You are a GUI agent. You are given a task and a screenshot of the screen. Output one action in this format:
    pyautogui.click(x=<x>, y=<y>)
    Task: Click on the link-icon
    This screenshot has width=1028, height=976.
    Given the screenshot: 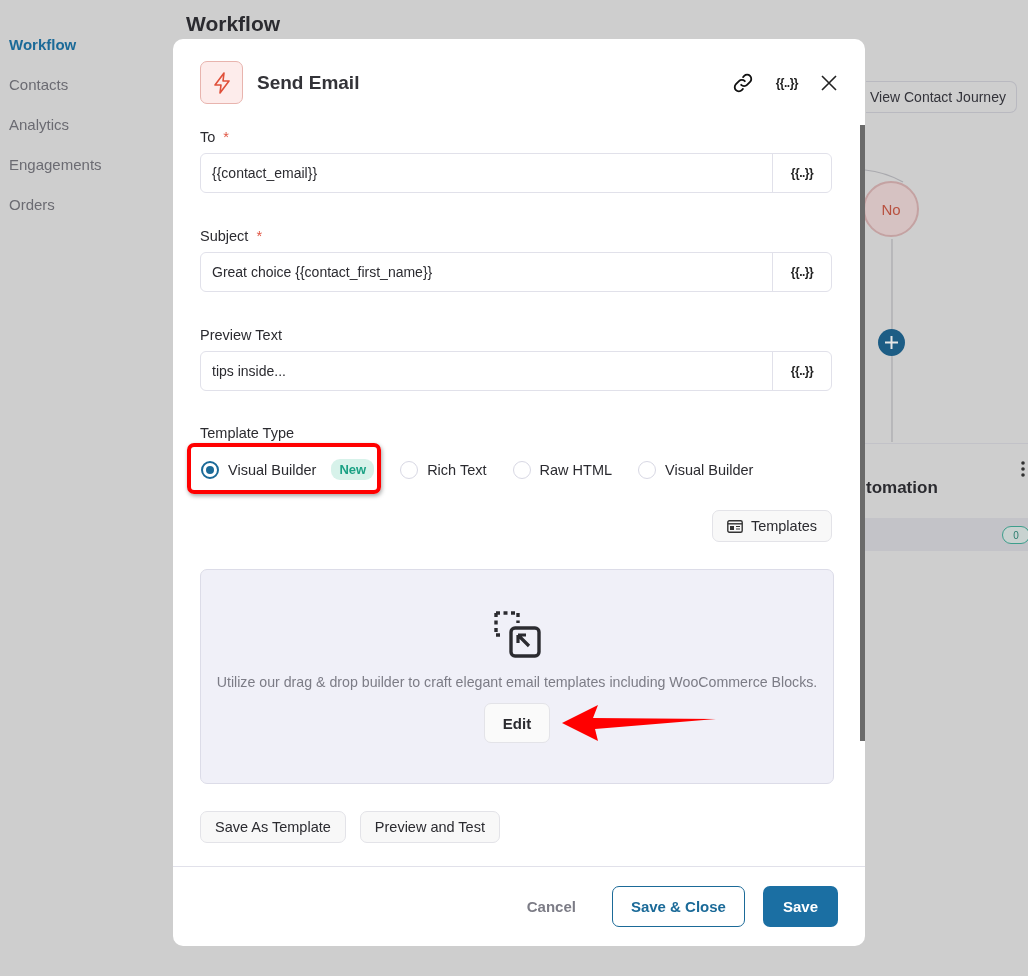 What is the action you would take?
    pyautogui.click(x=742, y=82)
    